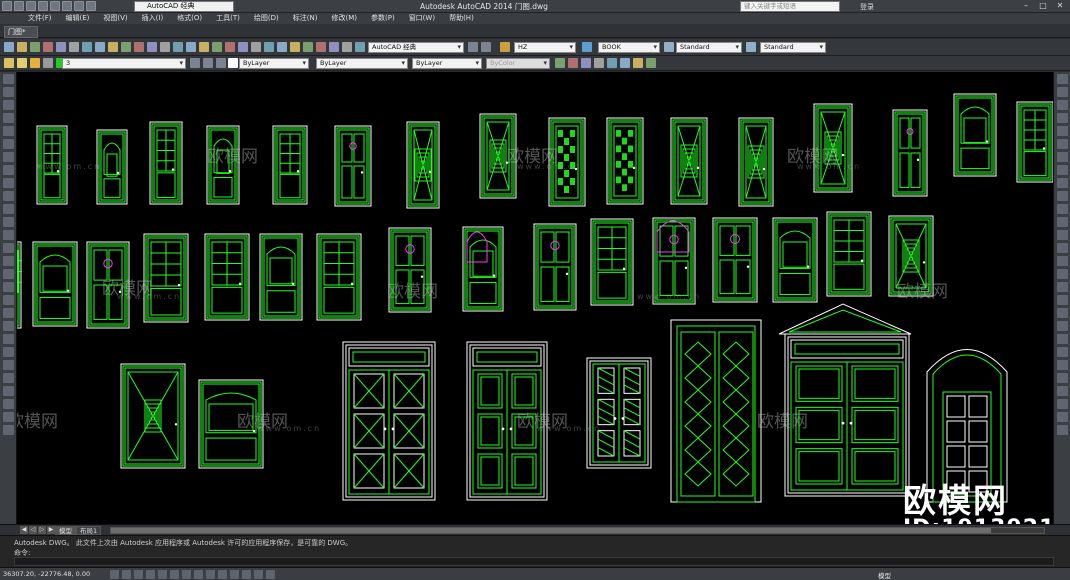 The height and width of the screenshot is (580, 1070). What do you see at coordinates (21, 32) in the screenshot?
I see `document-tab: 门图*` at bounding box center [21, 32].